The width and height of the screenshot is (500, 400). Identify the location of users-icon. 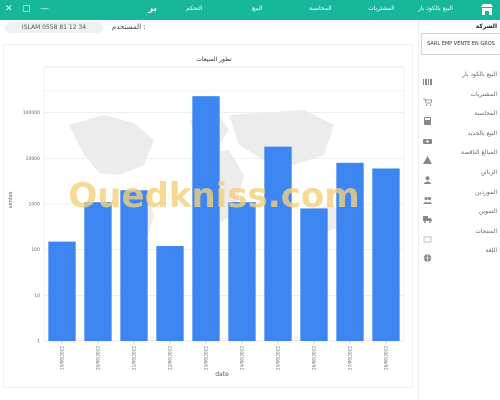
(427, 196).